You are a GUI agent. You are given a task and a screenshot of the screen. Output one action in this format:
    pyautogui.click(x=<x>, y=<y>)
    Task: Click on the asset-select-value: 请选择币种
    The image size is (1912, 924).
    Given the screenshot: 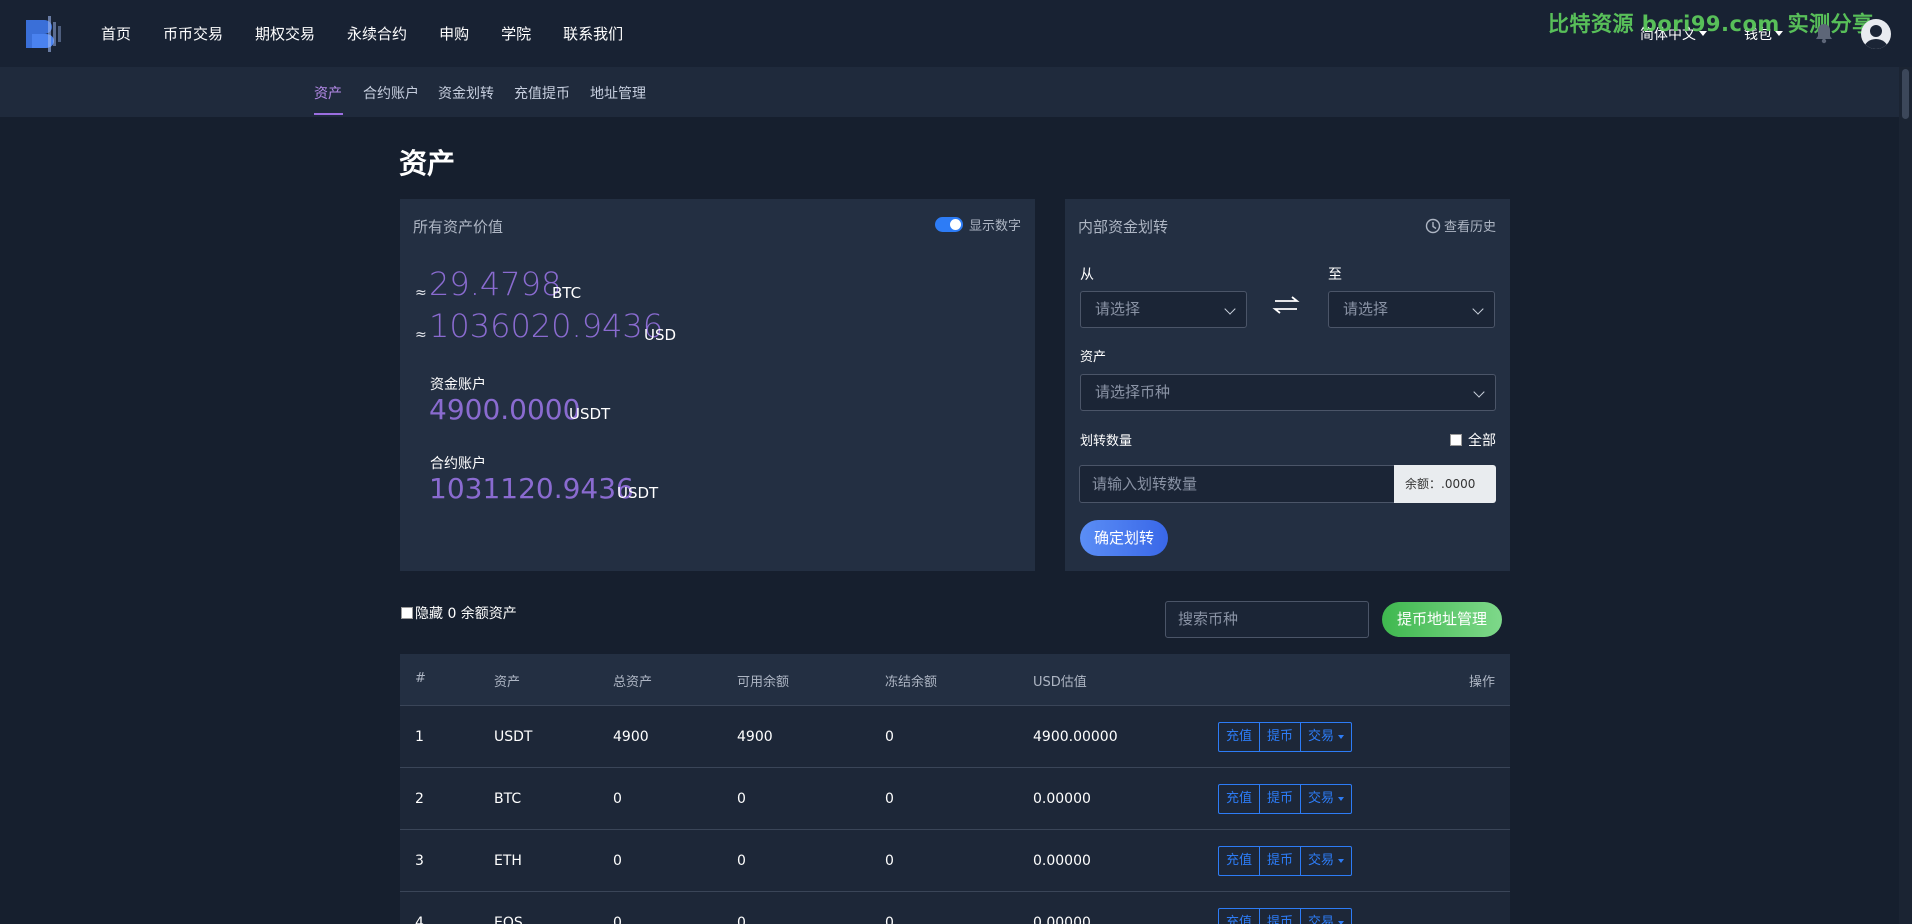 What is the action you would take?
    pyautogui.click(x=1133, y=392)
    